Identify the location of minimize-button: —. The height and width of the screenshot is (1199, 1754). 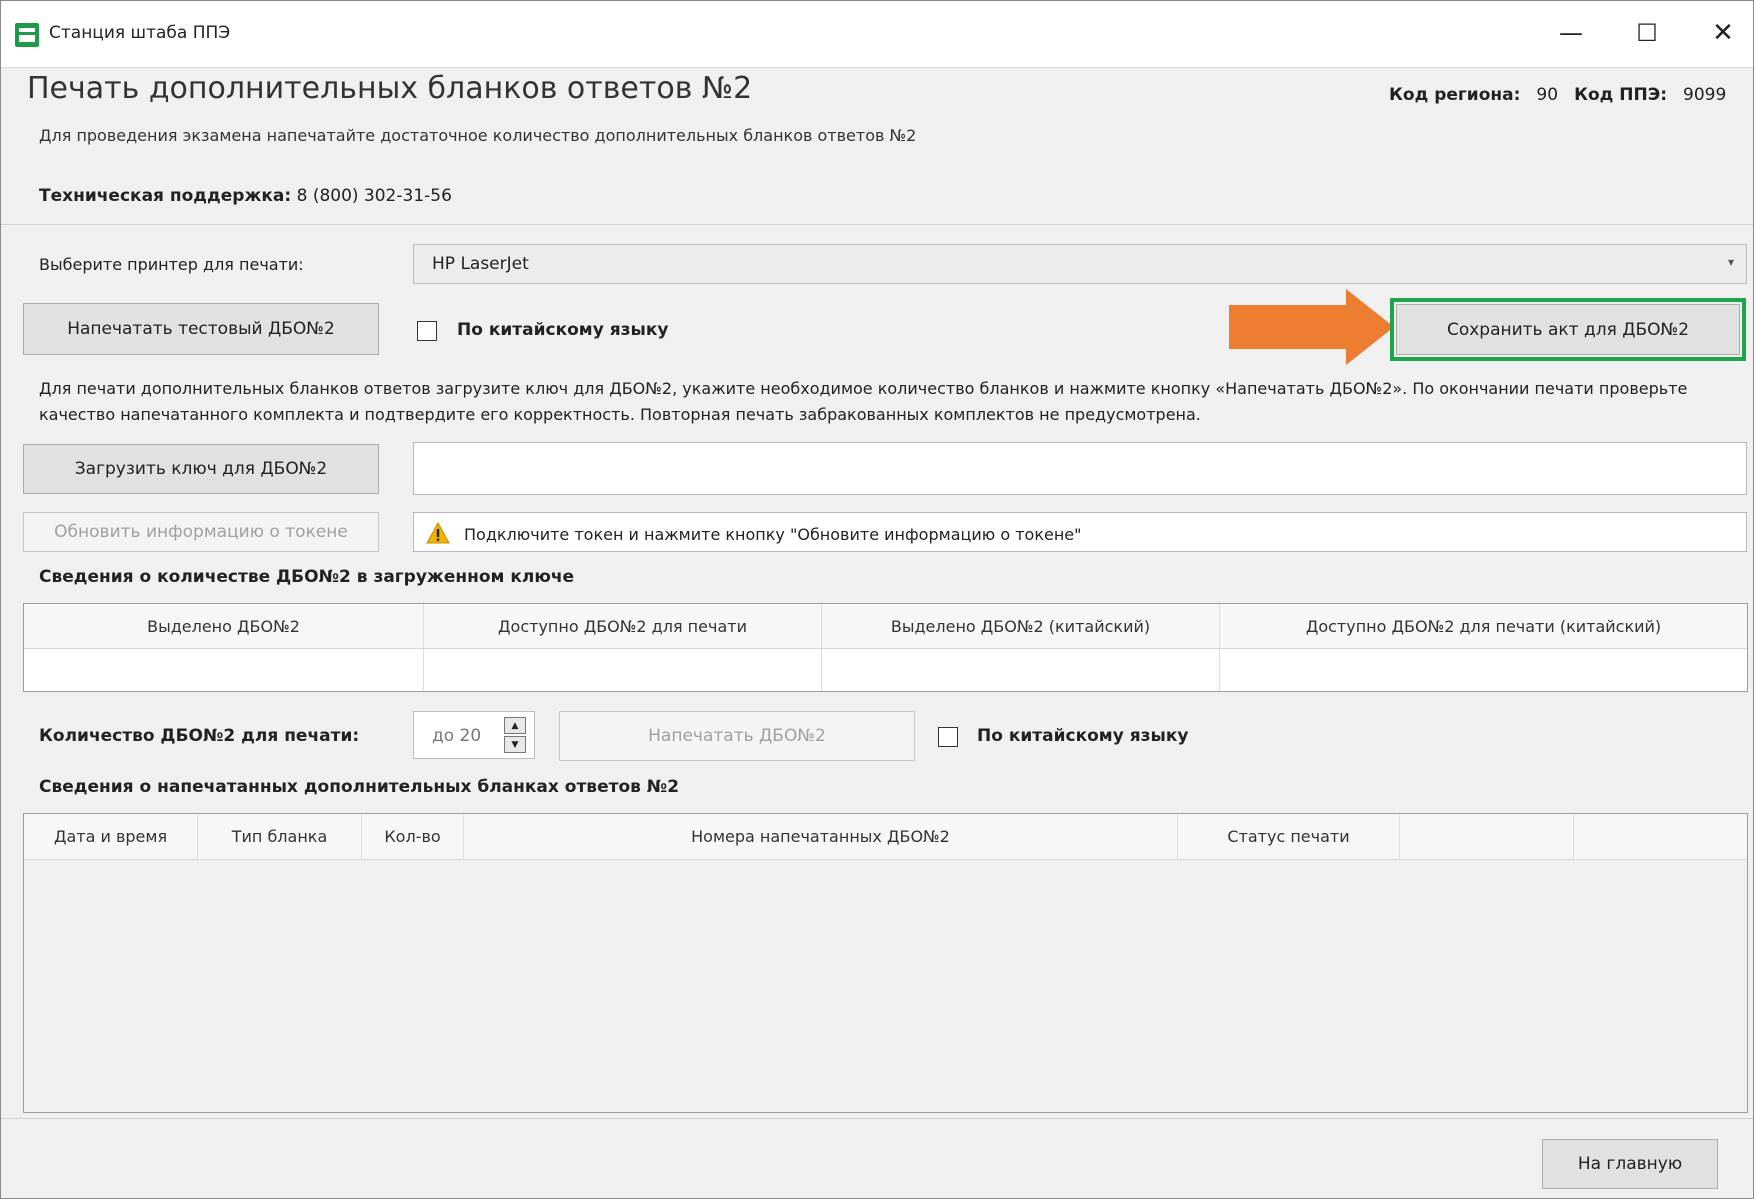
(1571, 33).